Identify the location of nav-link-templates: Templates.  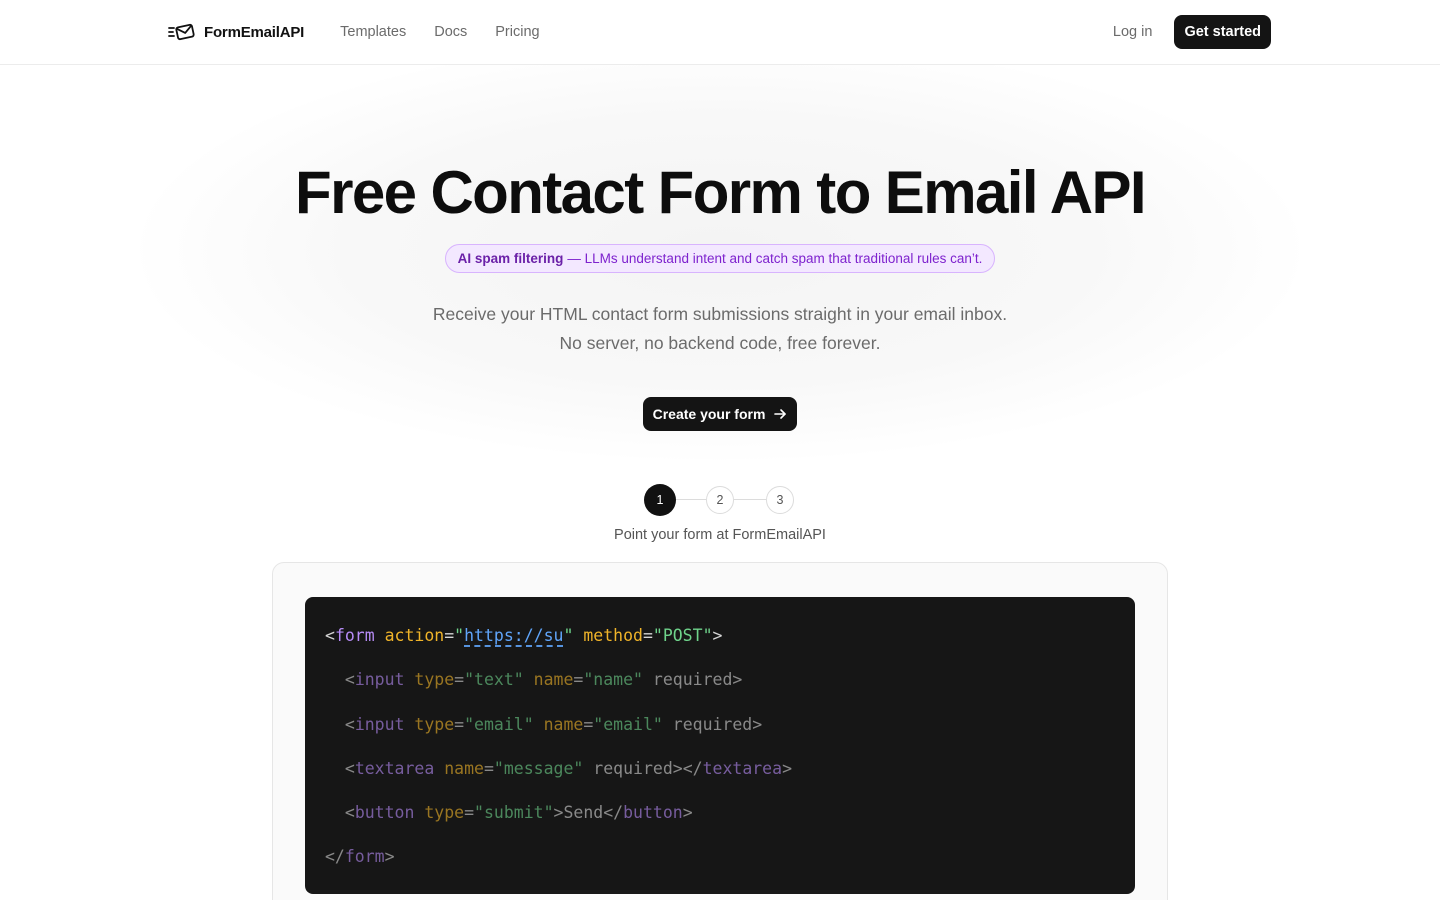
(373, 32).